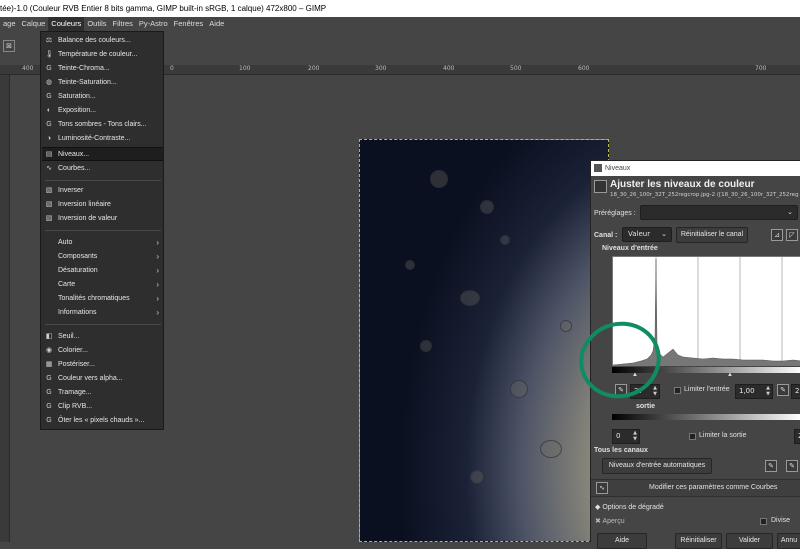  I want to click on split-checkbox, so click(763, 521).